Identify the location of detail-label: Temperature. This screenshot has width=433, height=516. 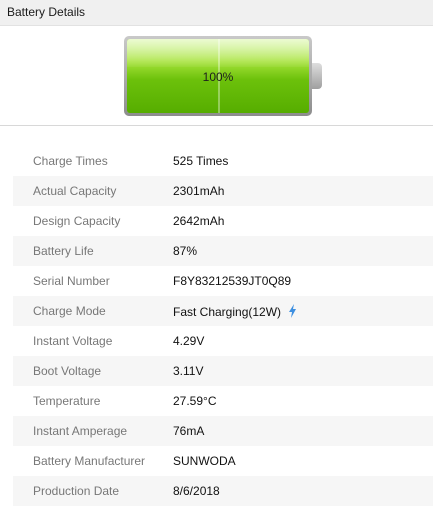
(67, 401).